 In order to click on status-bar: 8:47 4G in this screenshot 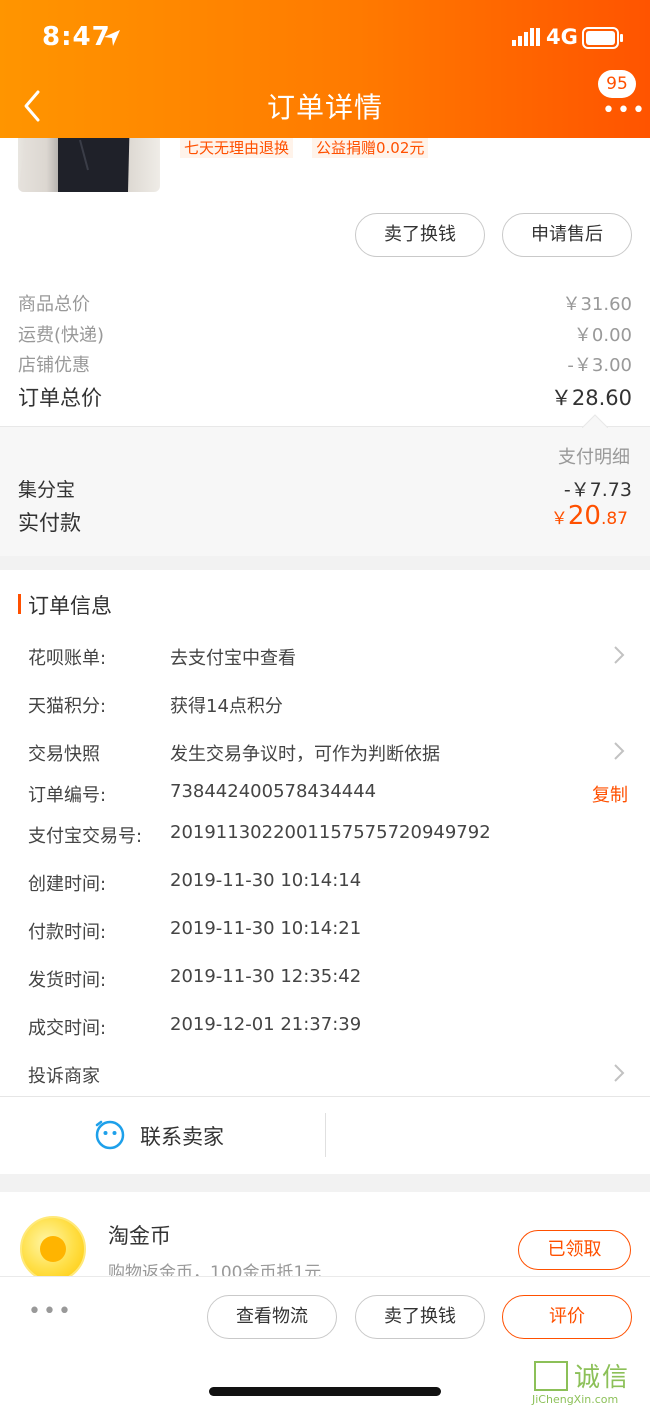, I will do `click(325, 39)`.